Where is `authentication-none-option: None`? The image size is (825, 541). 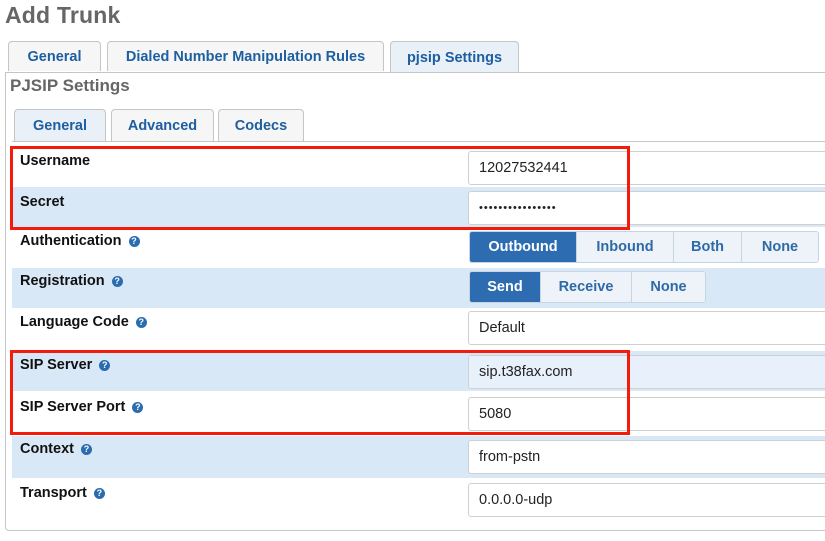 authentication-none-option: None is located at coordinates (780, 247).